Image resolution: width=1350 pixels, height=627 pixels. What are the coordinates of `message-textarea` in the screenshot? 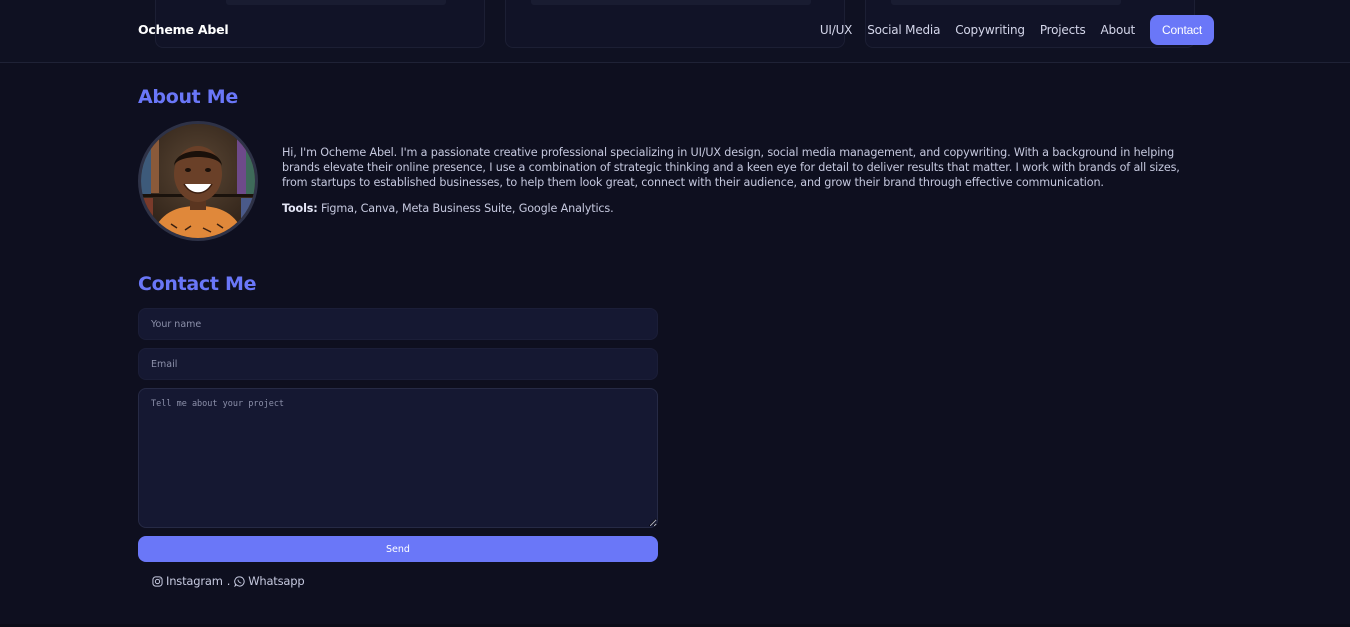 It's located at (398, 458).